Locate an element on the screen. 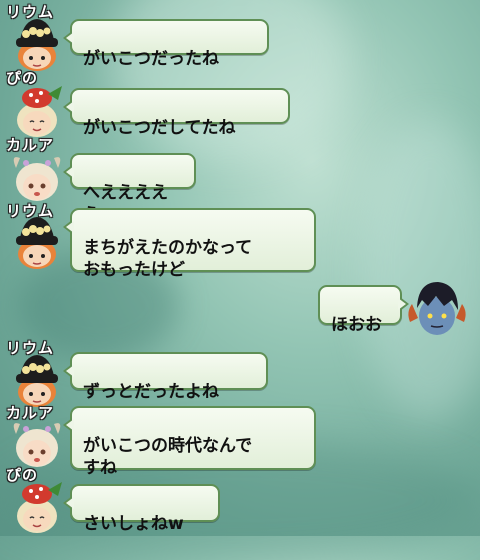  message-bubble: がいこつの時代なんで すね is located at coordinates (189, 442).